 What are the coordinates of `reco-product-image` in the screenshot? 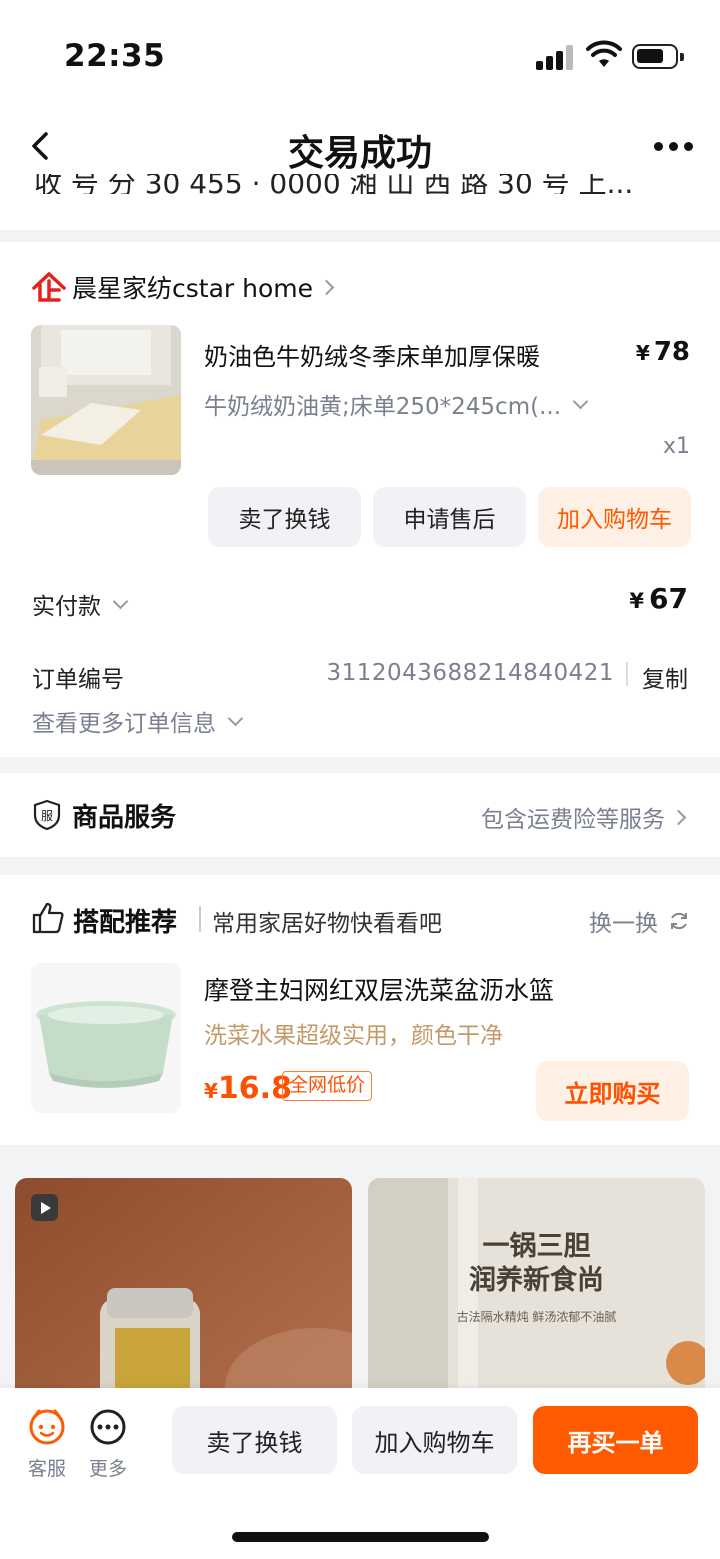 It's located at (106, 1038).